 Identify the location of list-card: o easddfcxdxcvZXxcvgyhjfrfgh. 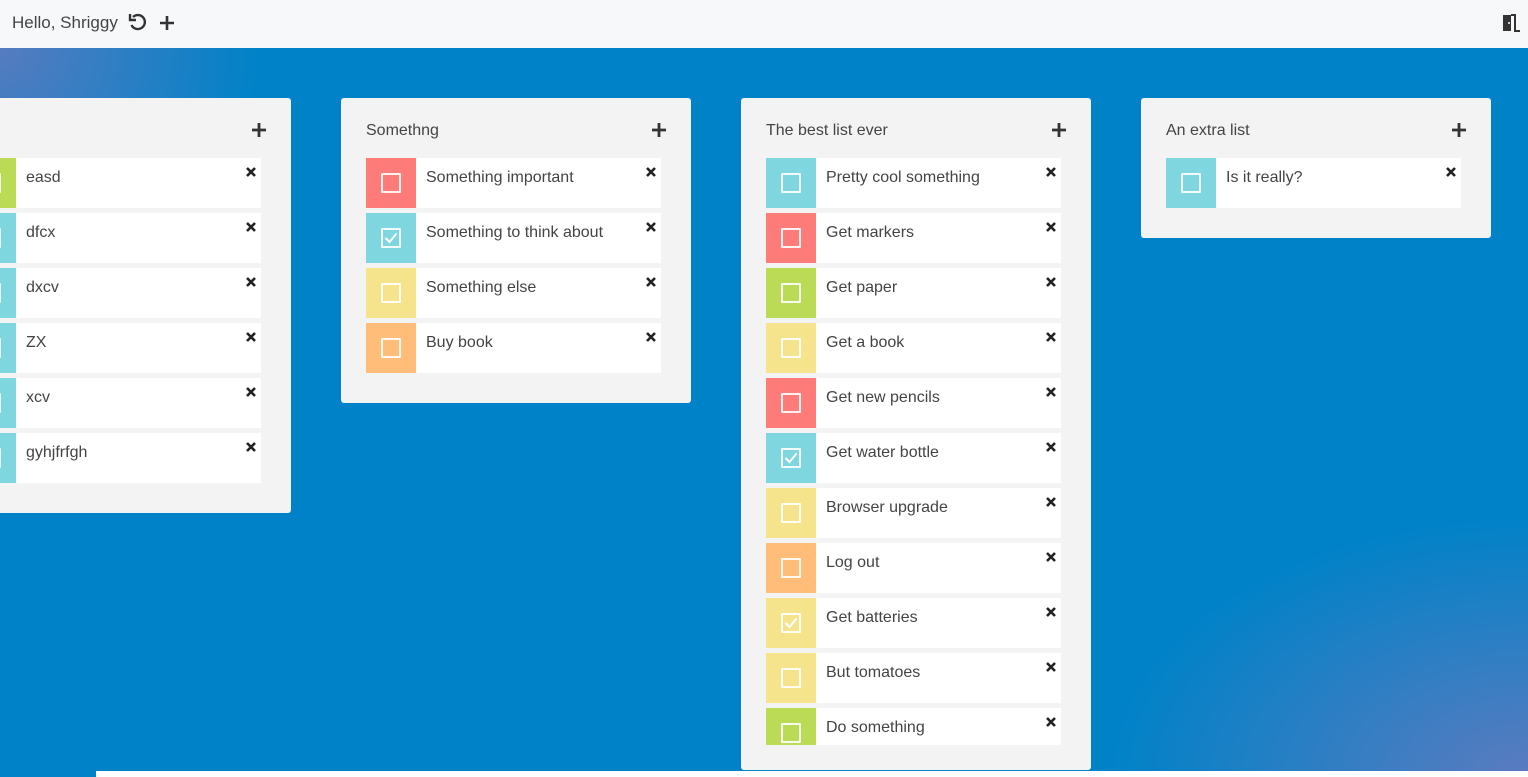
(145, 305).